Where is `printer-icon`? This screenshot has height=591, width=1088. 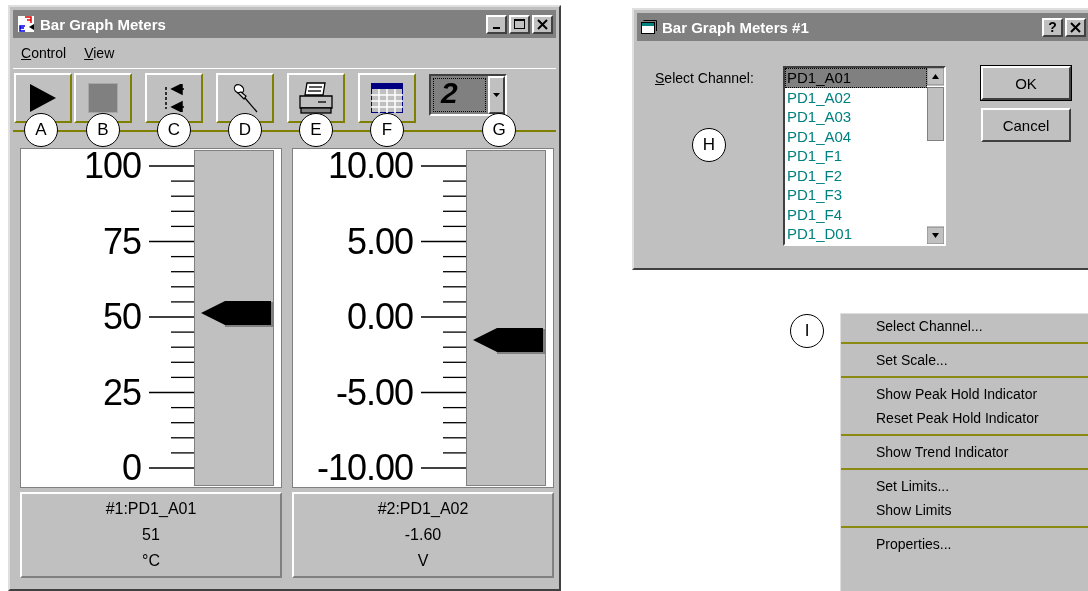 printer-icon is located at coordinates (316, 98).